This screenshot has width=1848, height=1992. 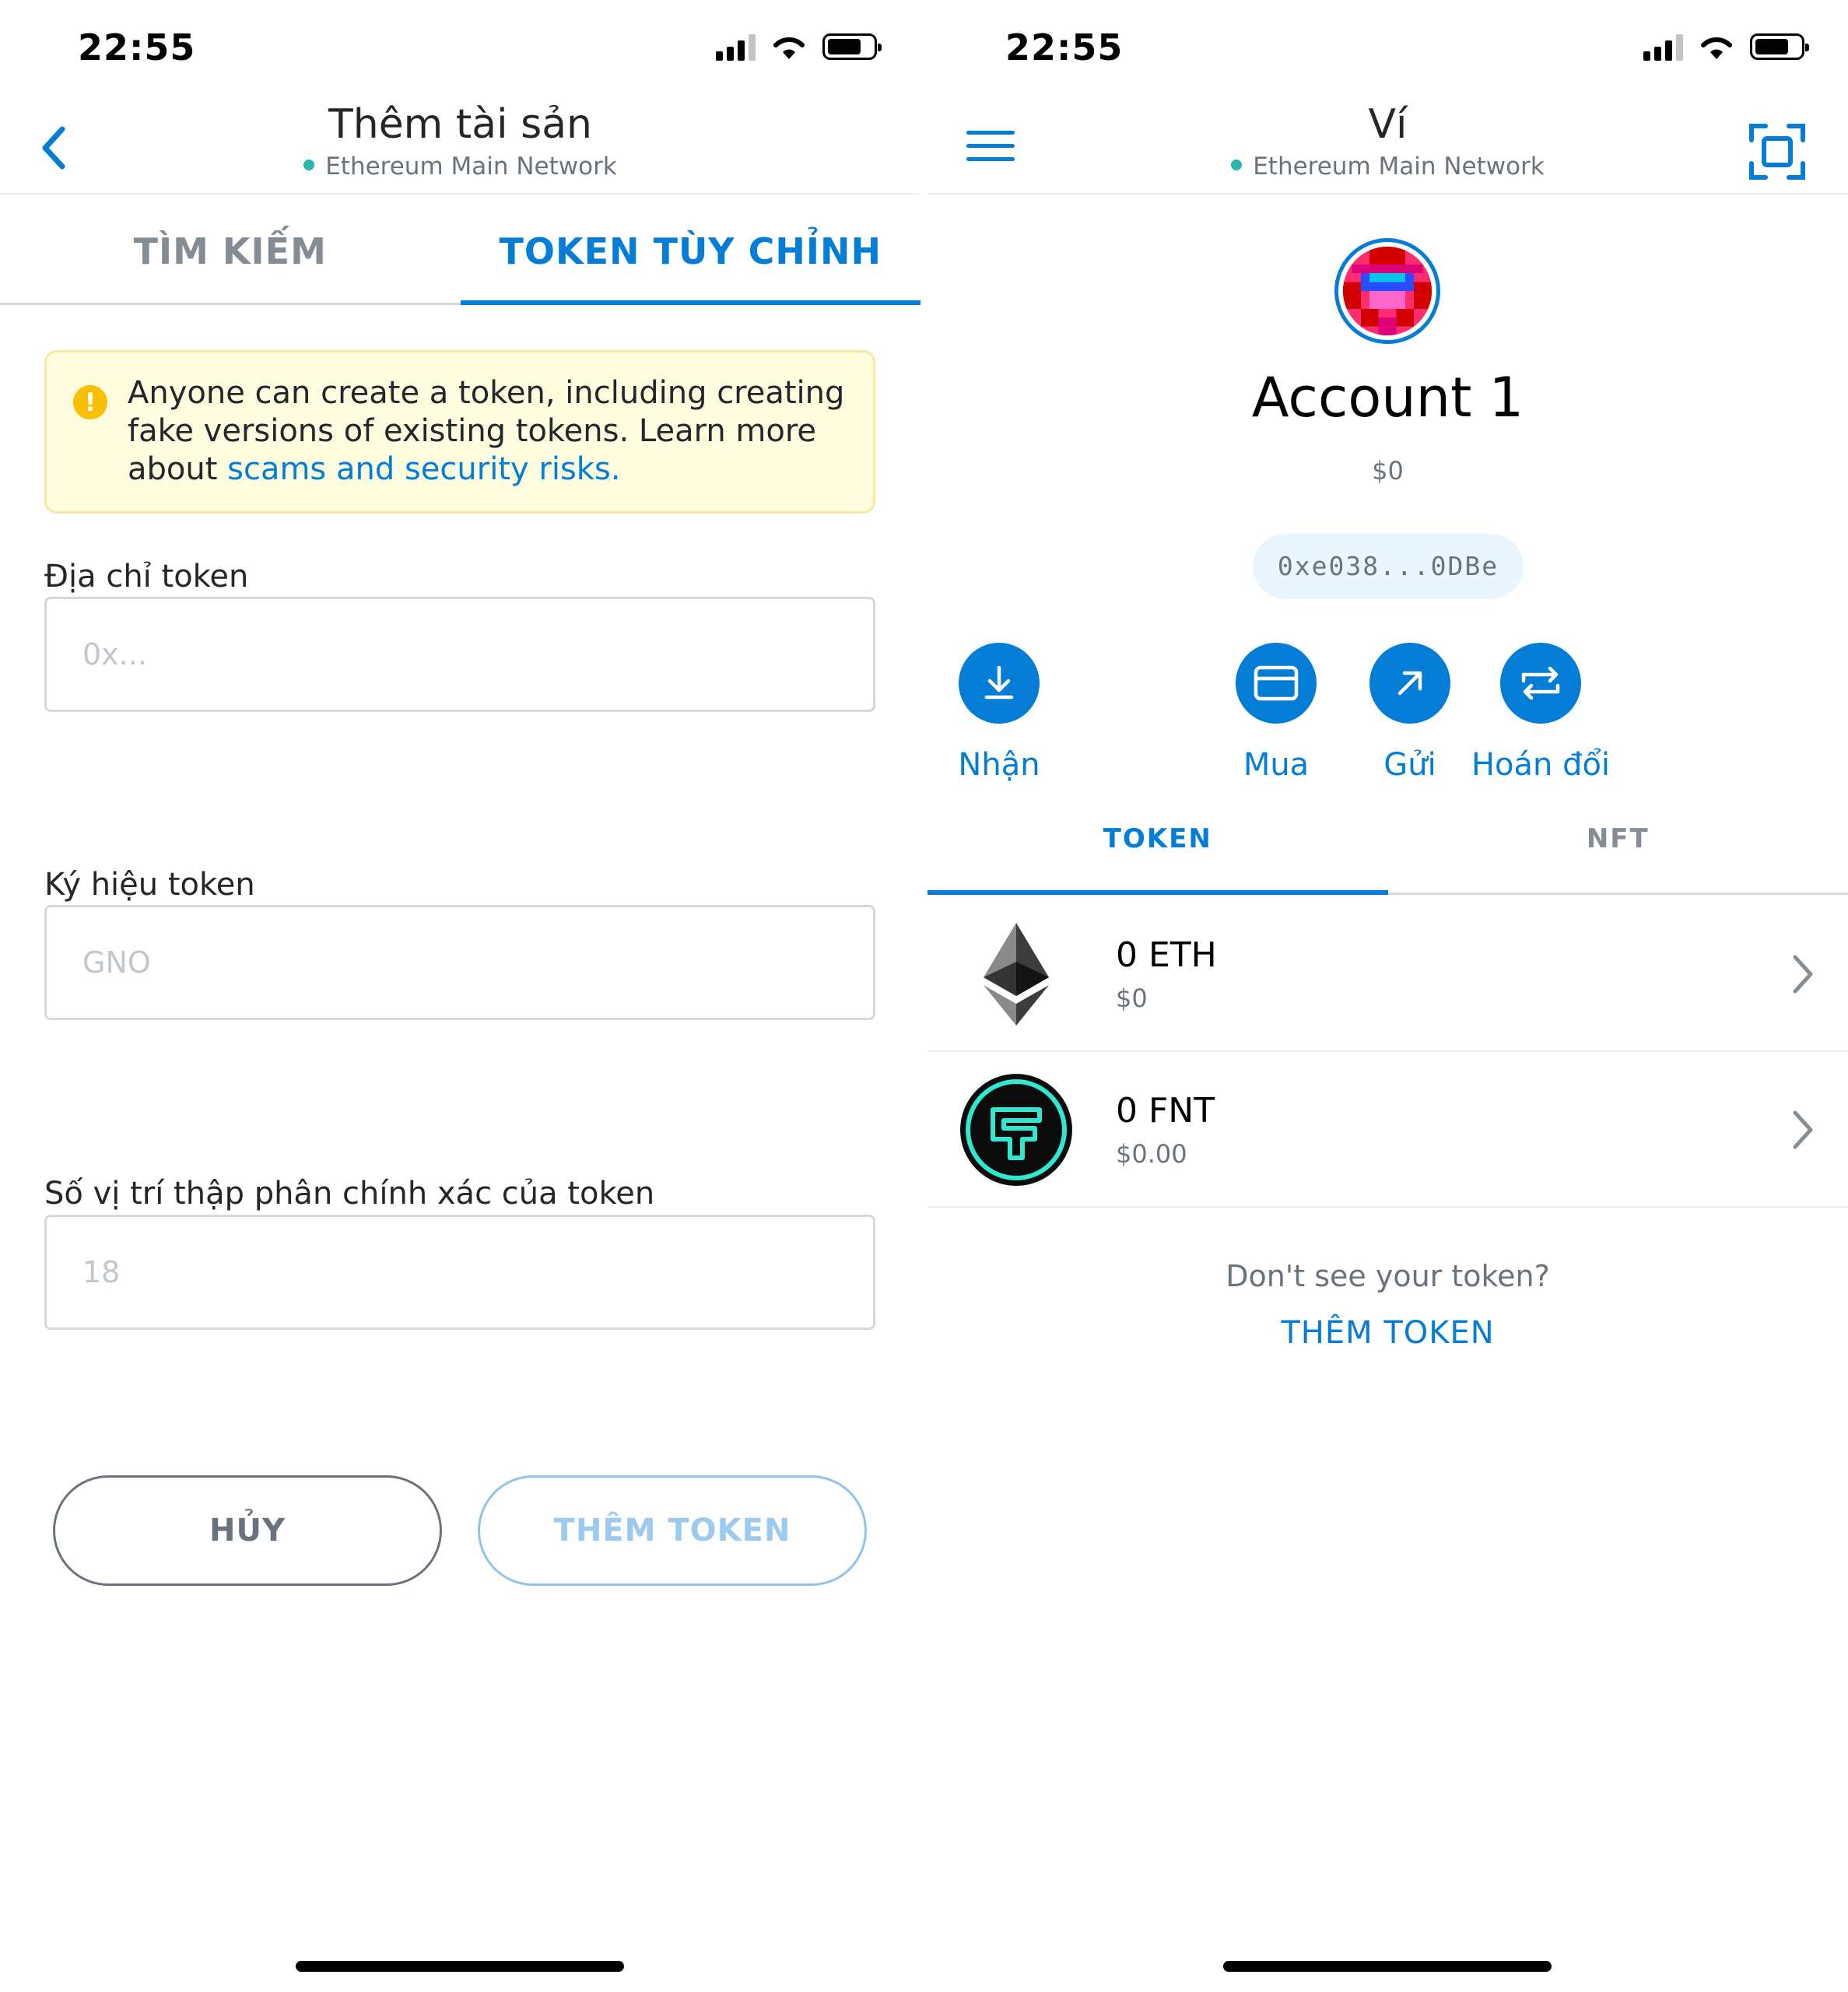 I want to click on nav-header: Ví Ethereum Main Network, so click(x=1388, y=144).